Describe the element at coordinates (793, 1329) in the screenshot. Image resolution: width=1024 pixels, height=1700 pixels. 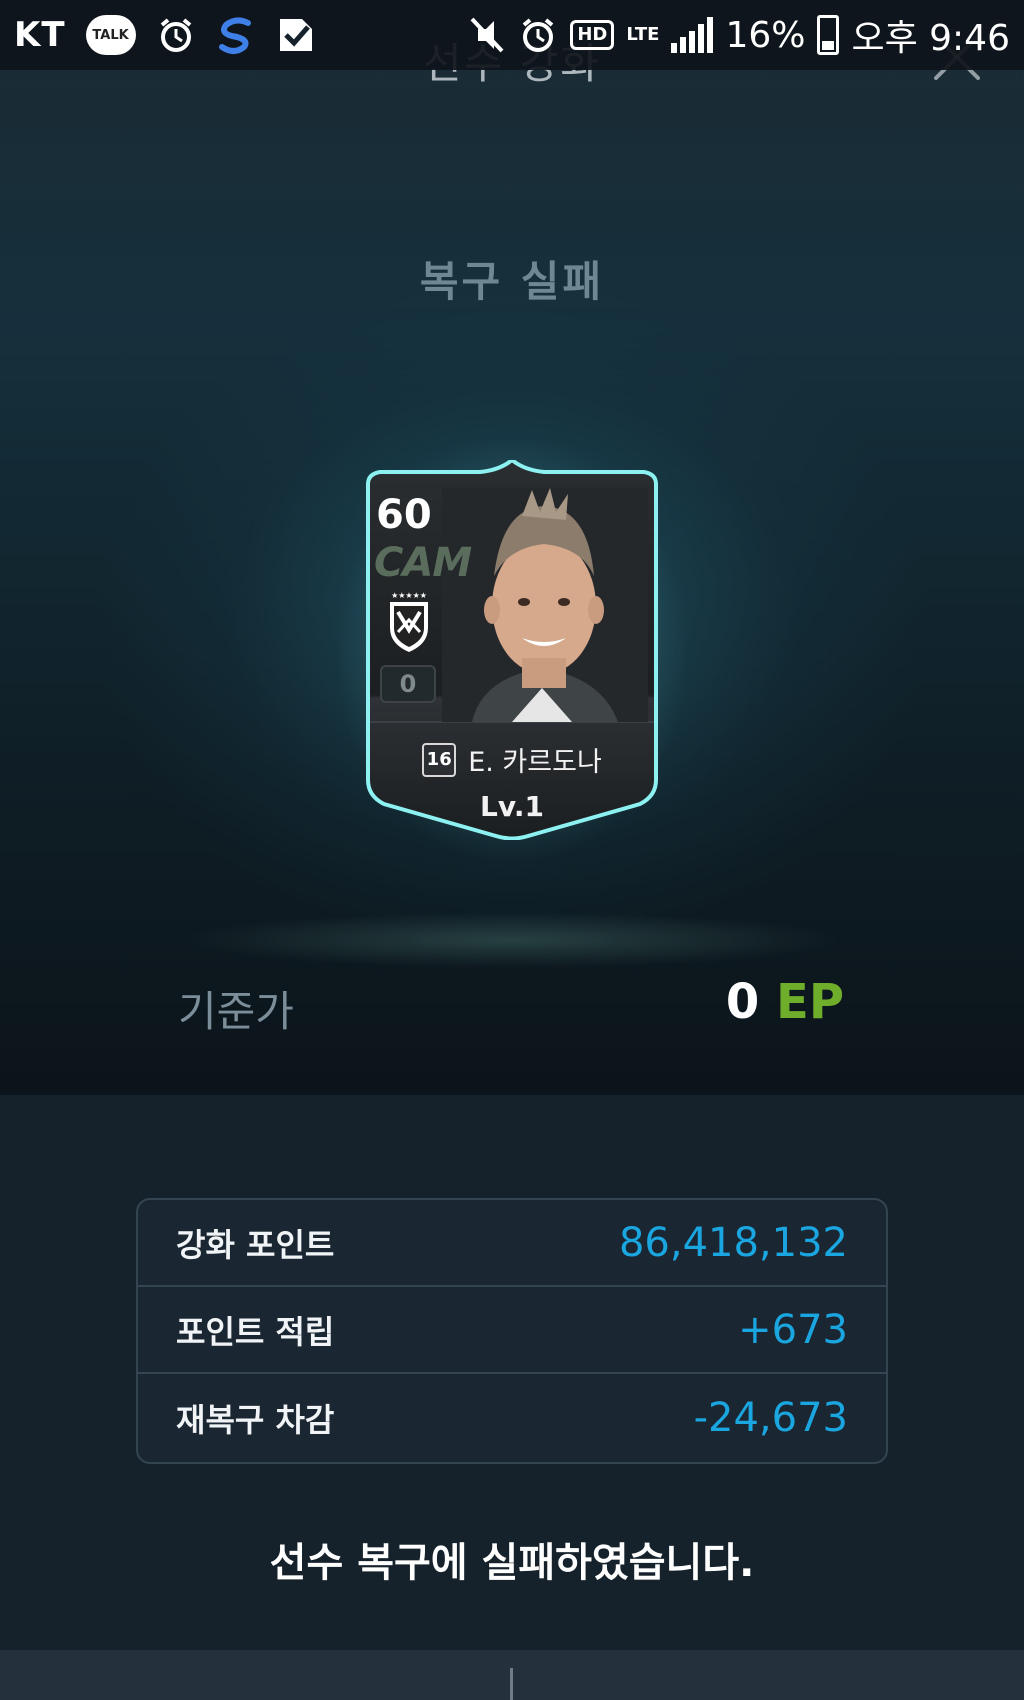
I see `points-value: +673` at that location.